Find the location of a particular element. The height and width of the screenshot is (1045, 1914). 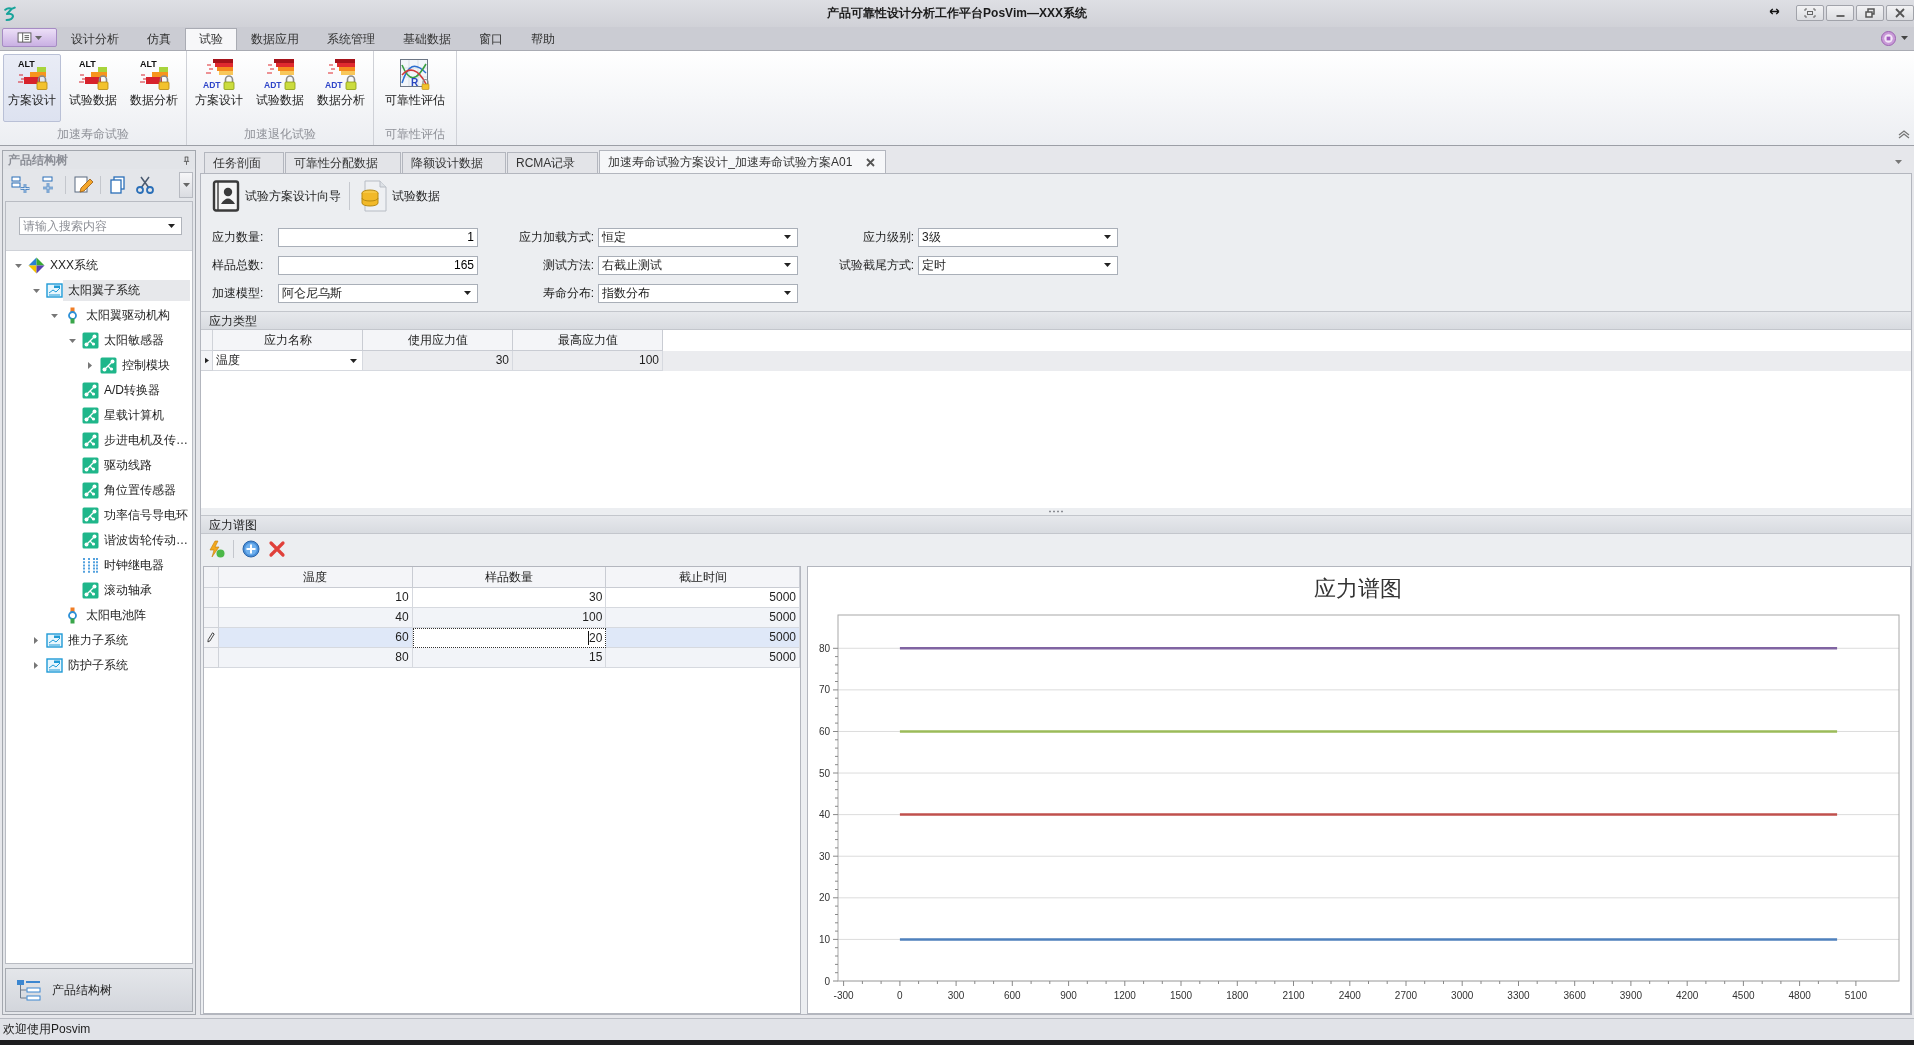

toolbar-button: 试验数据 is located at coordinates (399, 196).